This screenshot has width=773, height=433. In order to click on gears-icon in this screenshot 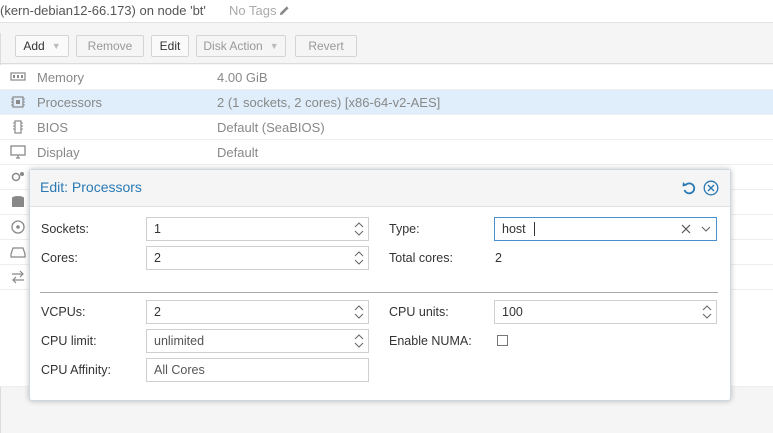, I will do `click(17, 177)`.